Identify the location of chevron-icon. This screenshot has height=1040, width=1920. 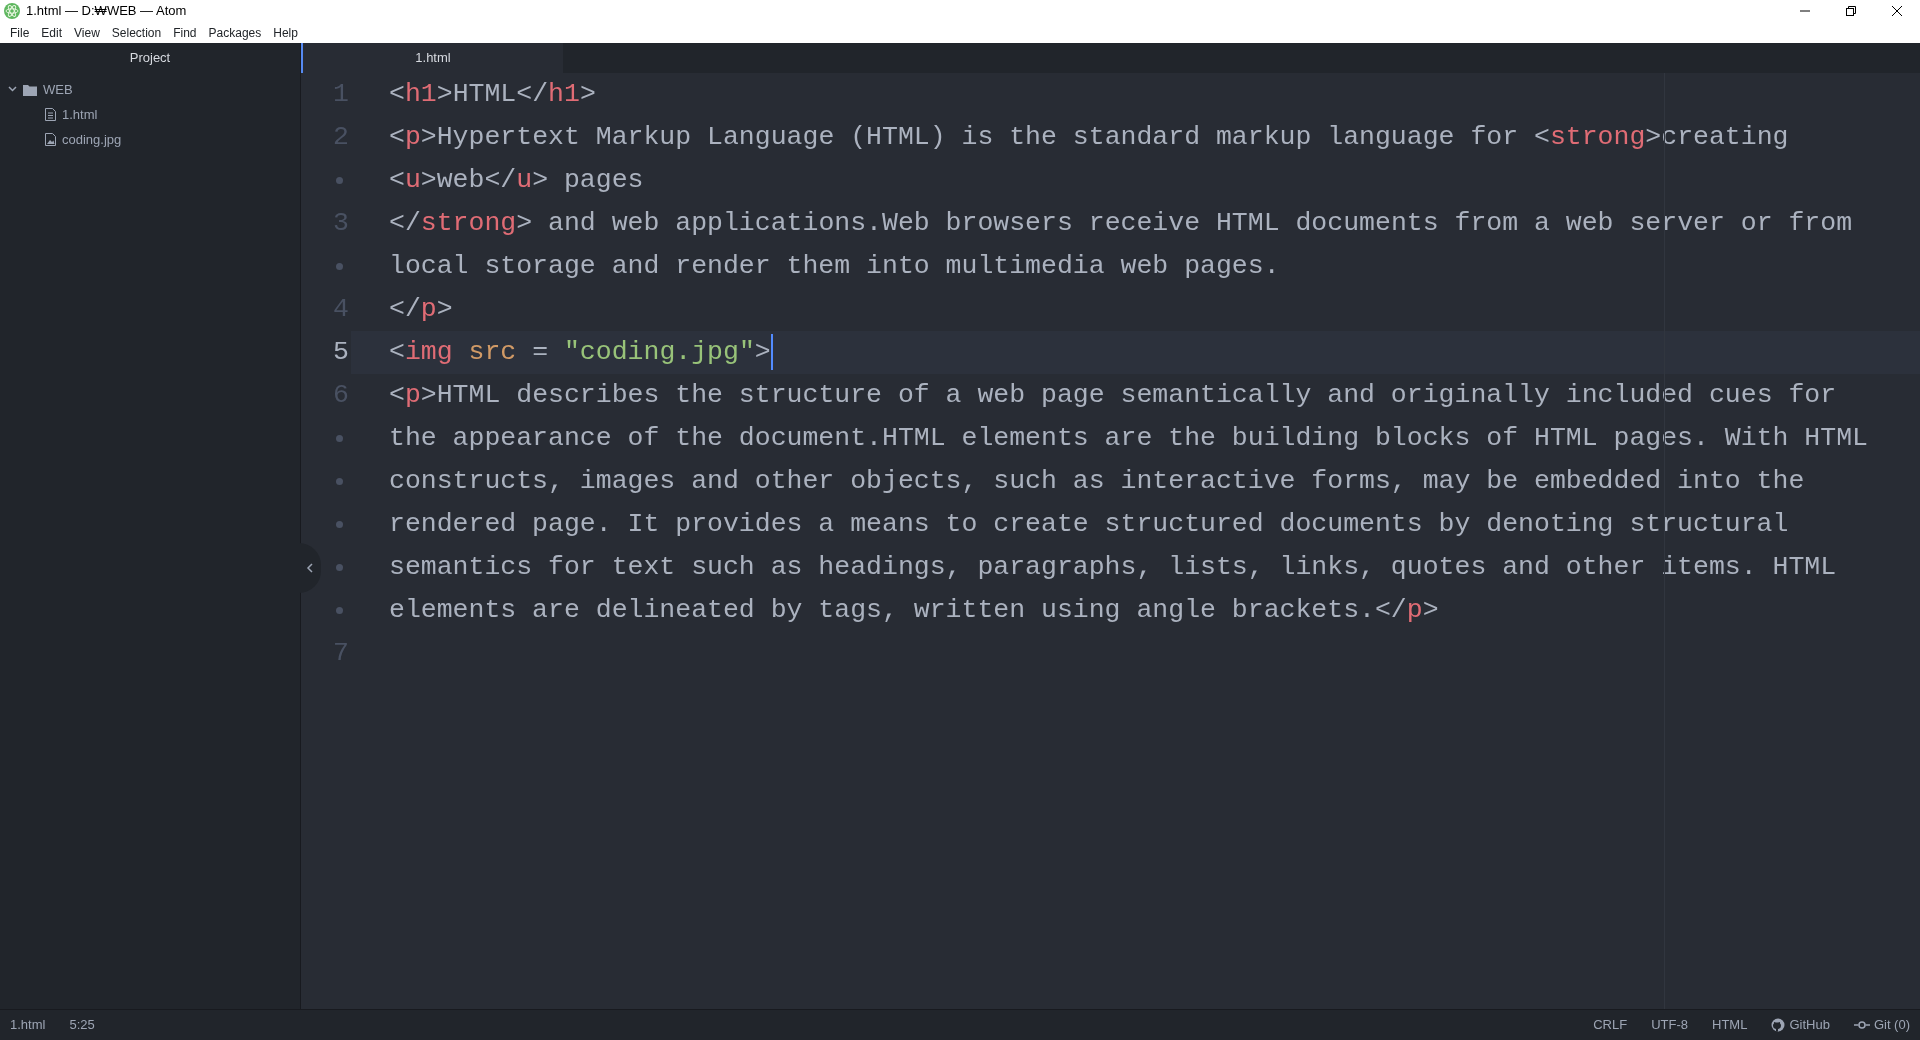
(12, 89).